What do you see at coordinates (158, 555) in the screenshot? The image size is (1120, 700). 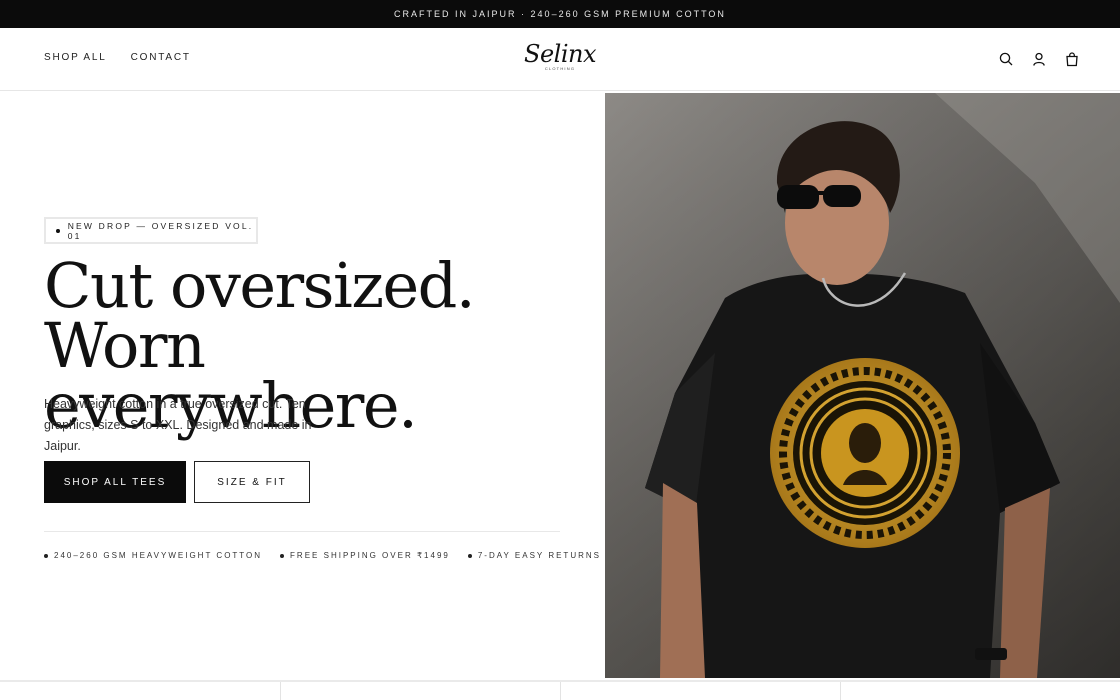 I see `feature-text: 240–260 GSM HEAVYWEIGHT COTTON` at bounding box center [158, 555].